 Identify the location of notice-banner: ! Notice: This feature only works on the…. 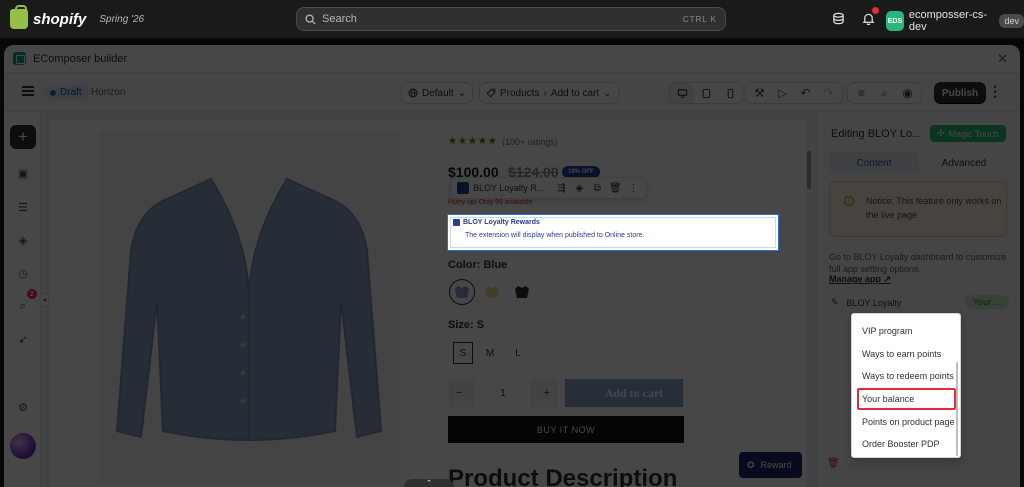
(918, 209).